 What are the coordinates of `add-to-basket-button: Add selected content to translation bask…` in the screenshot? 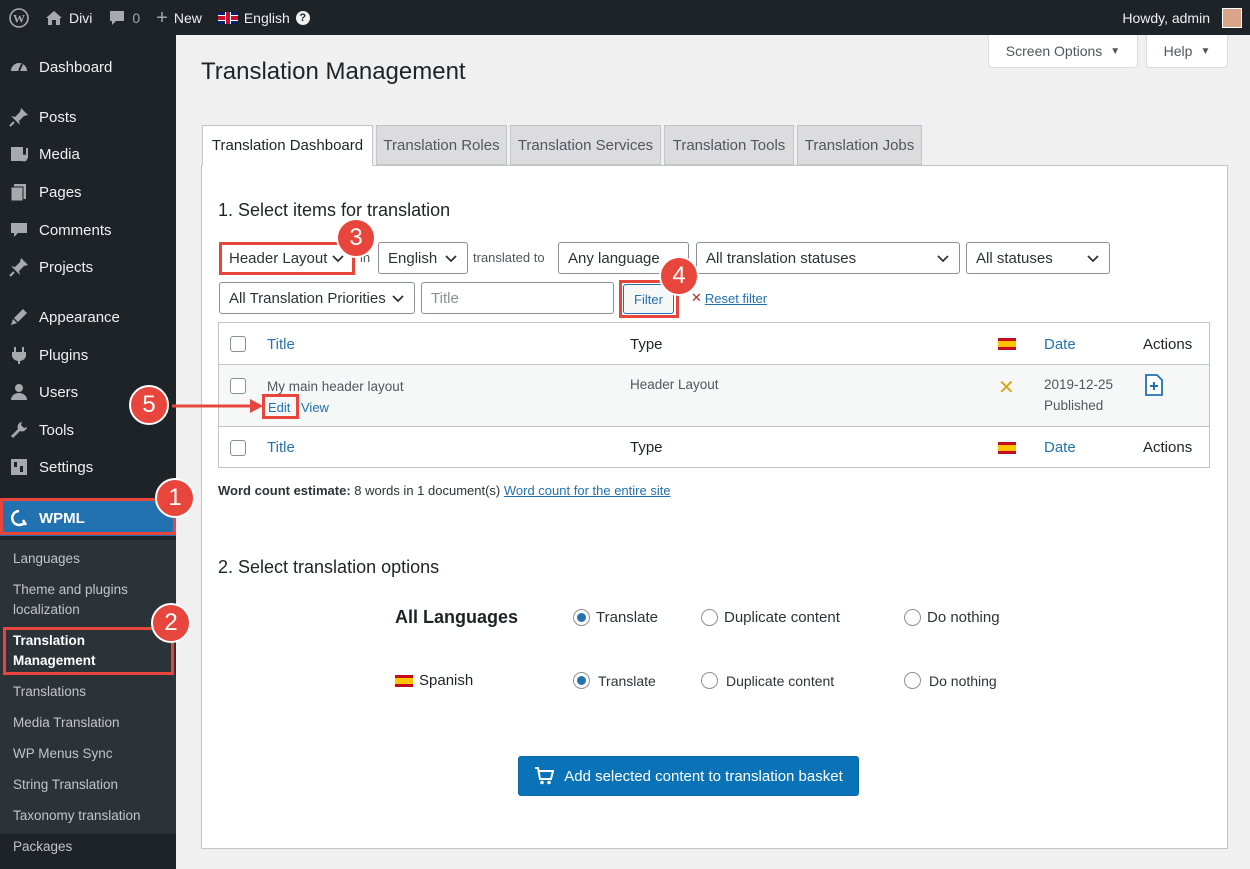 It's located at (688, 776).